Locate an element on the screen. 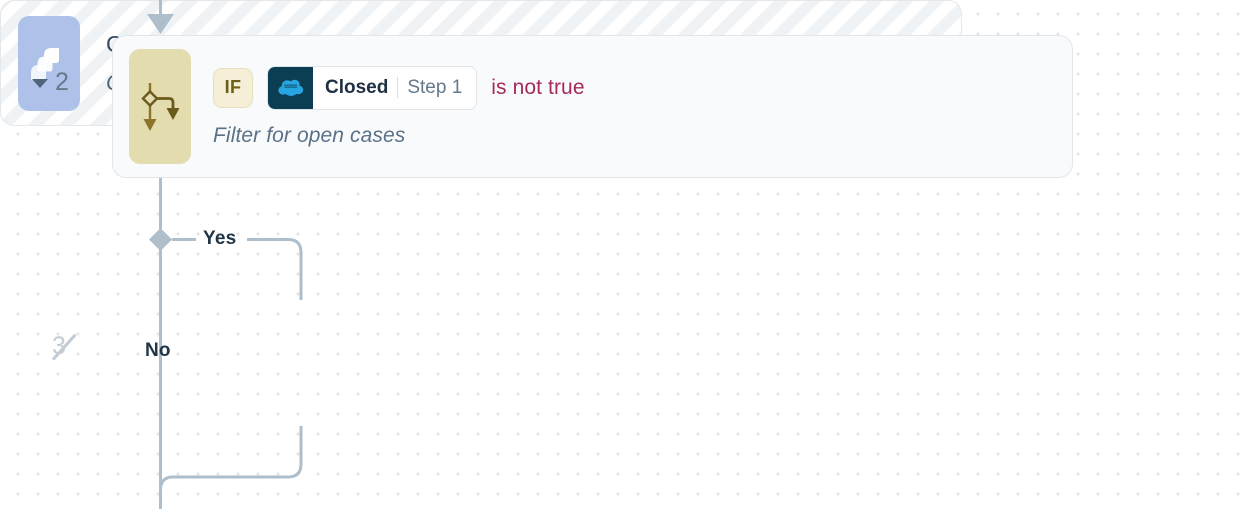 This screenshot has width=1246, height=509. salesforce-icon is located at coordinates (290, 87).